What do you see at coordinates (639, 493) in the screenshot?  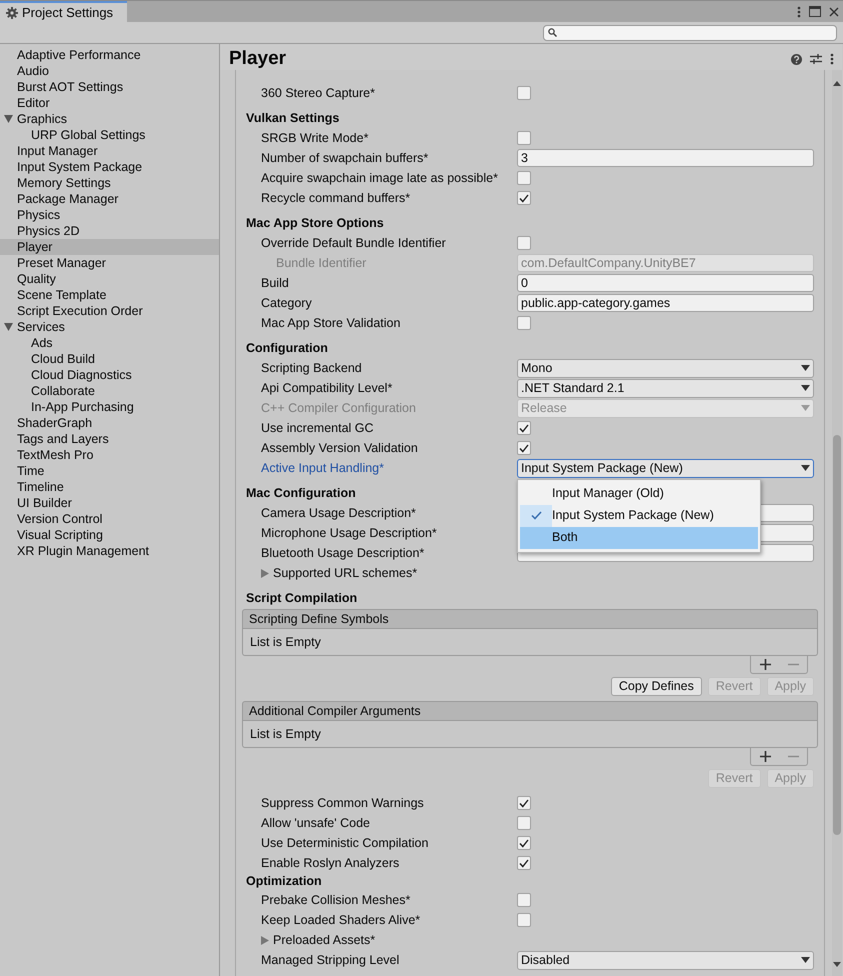 I see `menu-option: Input Manager (Old)` at bounding box center [639, 493].